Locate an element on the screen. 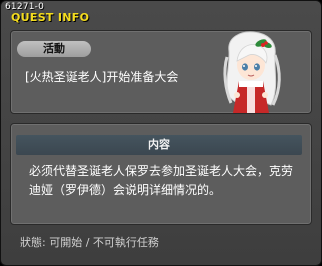 Image resolution: width=322 pixels, height=266 pixels. content-header: 内容 is located at coordinates (159, 145).